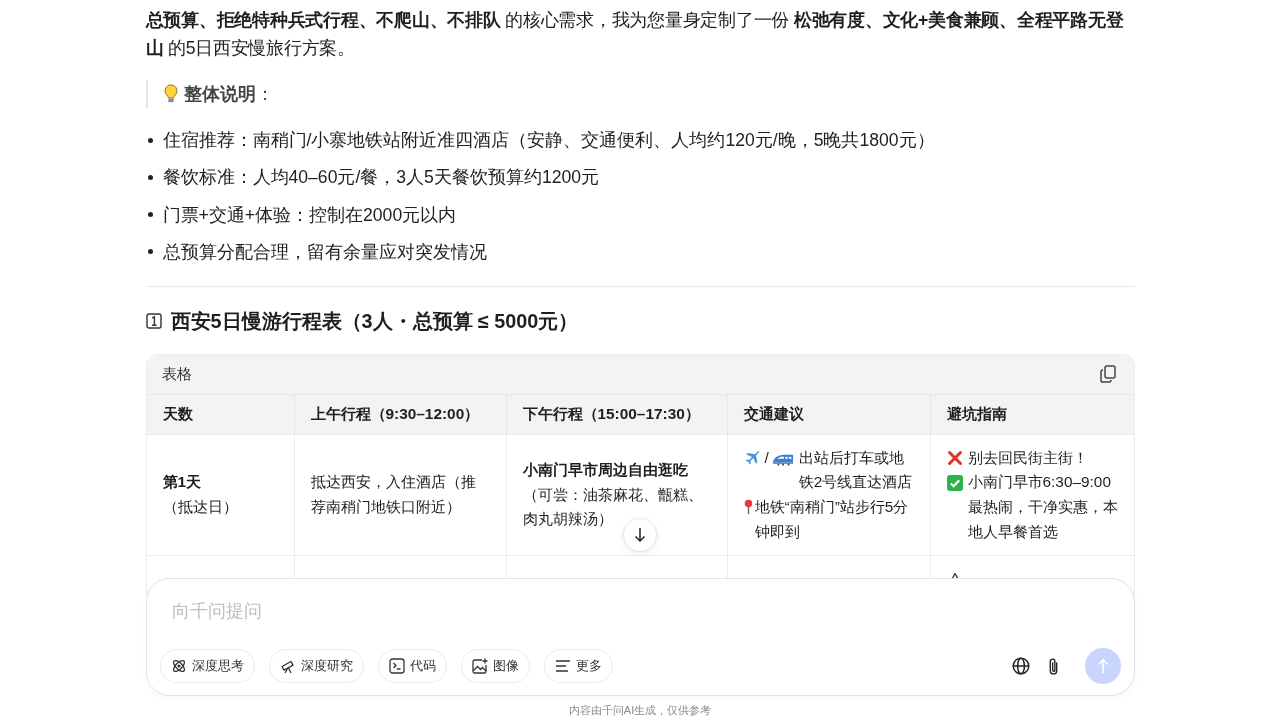  I want to click on cell-text: （可尝：油茶麻花、甑糕、肉丸胡辣汤）, so click(612, 506).